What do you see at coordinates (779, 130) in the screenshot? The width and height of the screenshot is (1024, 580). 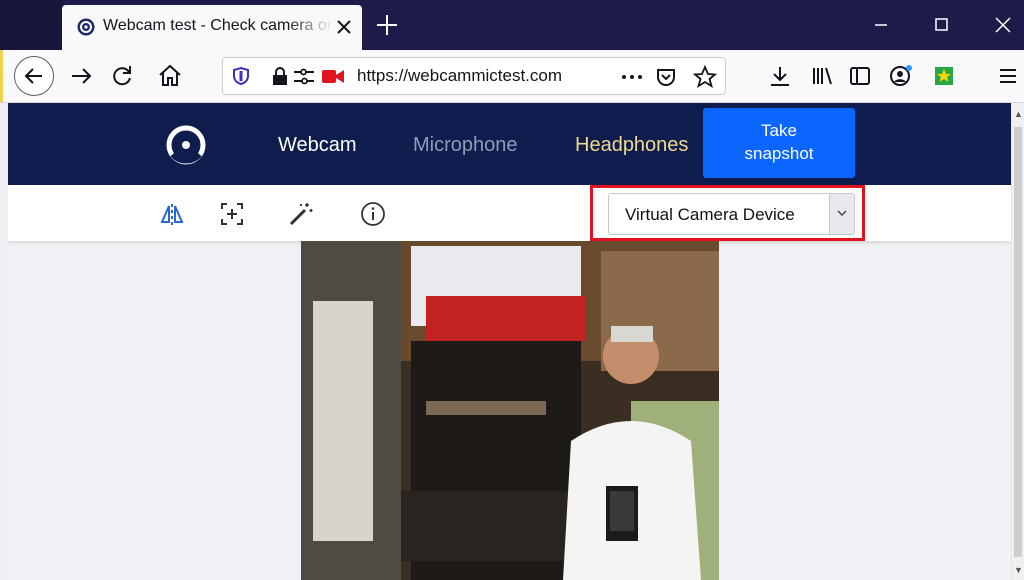 I see `snapshot-label-line1: Take` at bounding box center [779, 130].